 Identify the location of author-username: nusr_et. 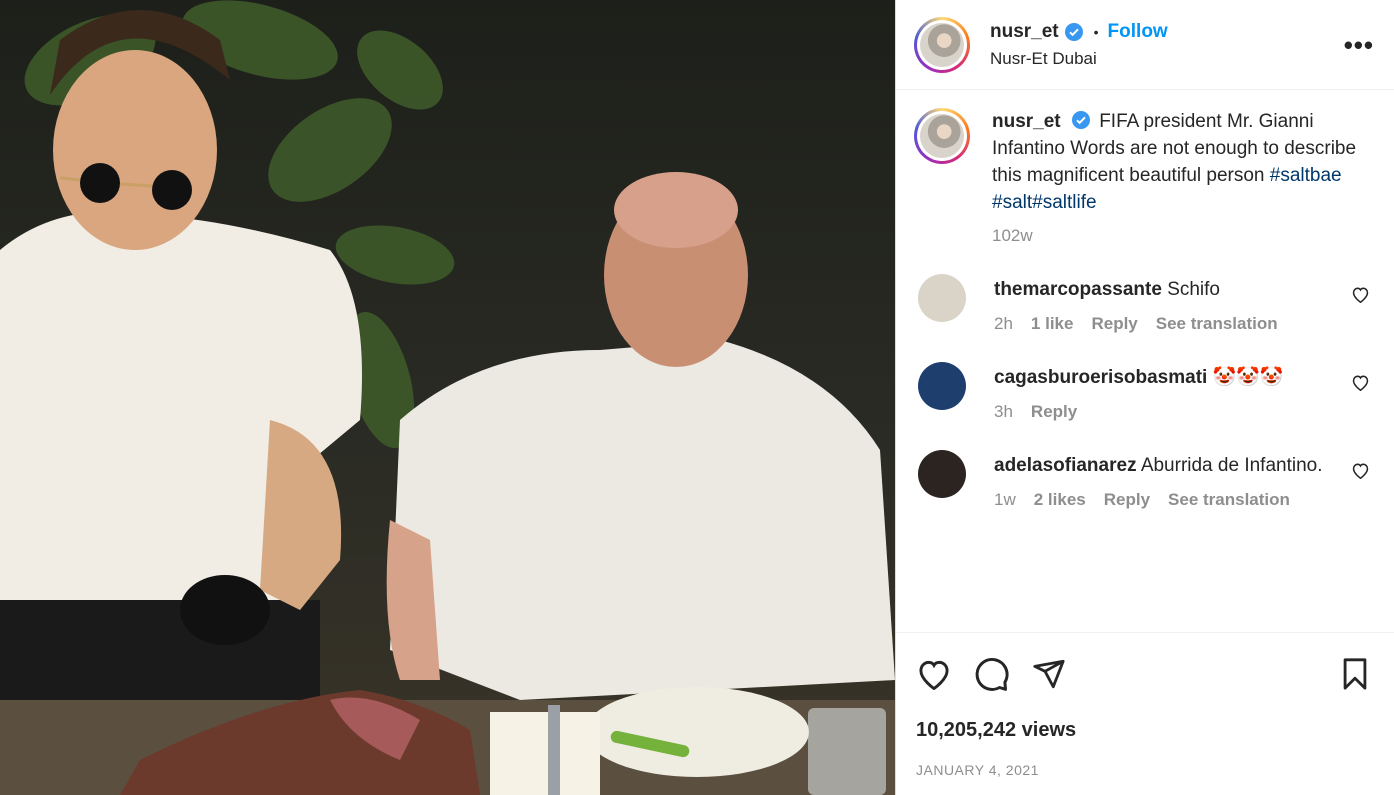
(1024, 32).